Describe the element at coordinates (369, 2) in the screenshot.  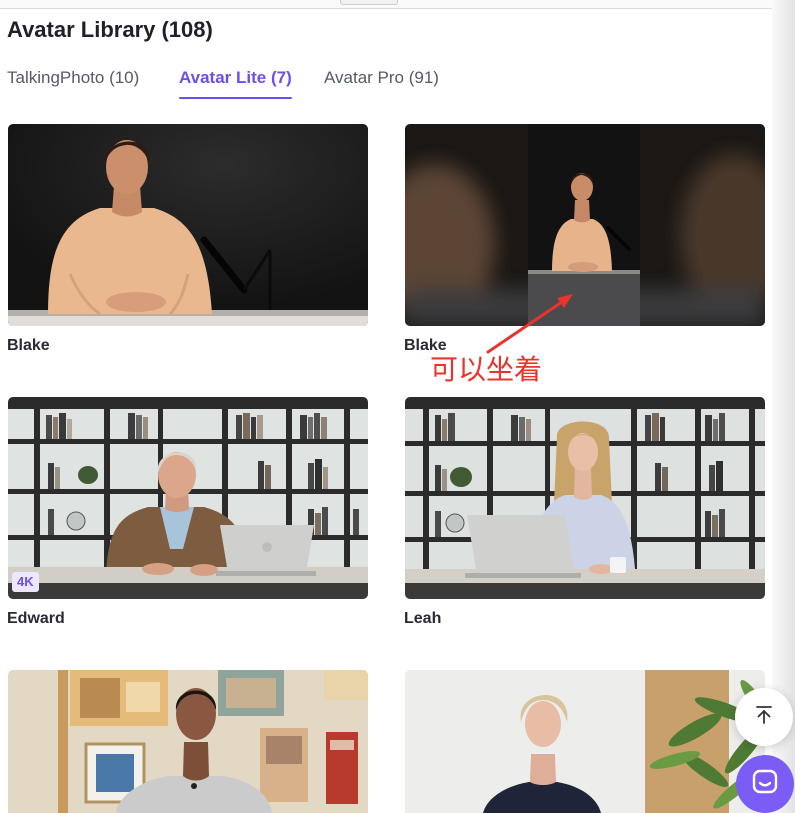
I see `collapse-handle` at that location.